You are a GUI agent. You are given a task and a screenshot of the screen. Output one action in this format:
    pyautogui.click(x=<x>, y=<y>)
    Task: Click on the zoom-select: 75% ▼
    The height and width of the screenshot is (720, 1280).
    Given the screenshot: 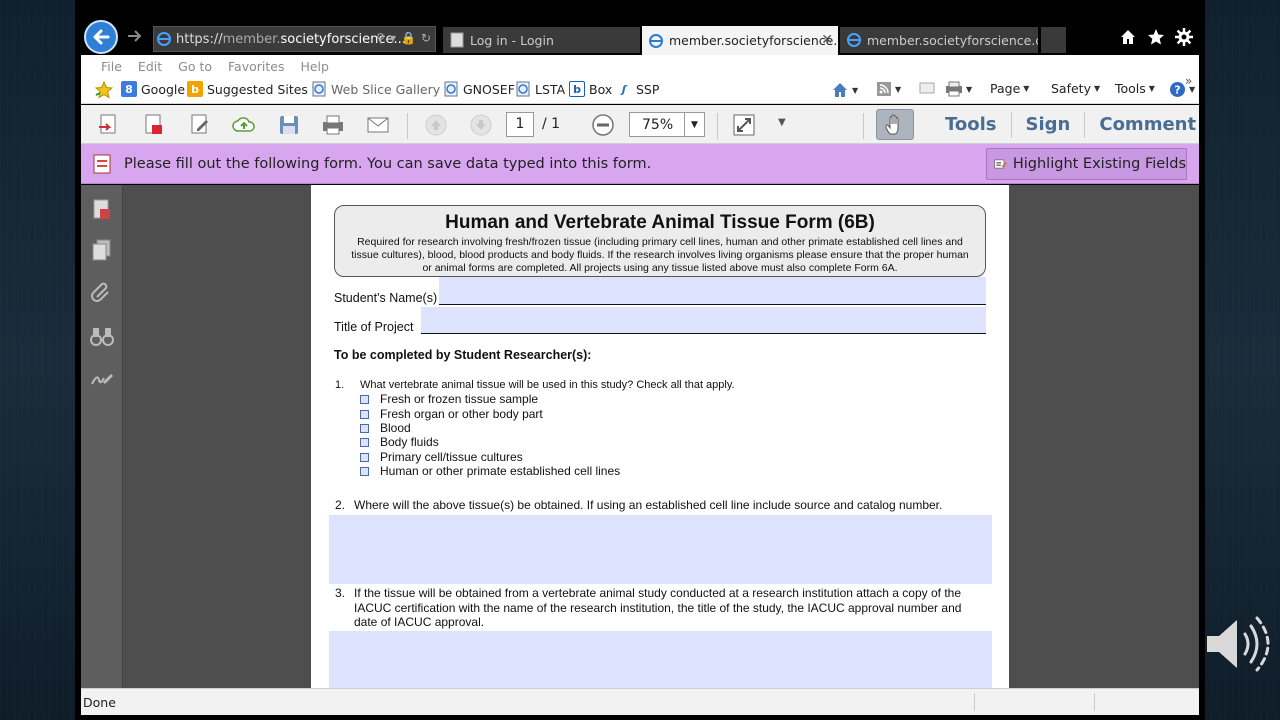 What is the action you would take?
    pyautogui.click(x=667, y=124)
    